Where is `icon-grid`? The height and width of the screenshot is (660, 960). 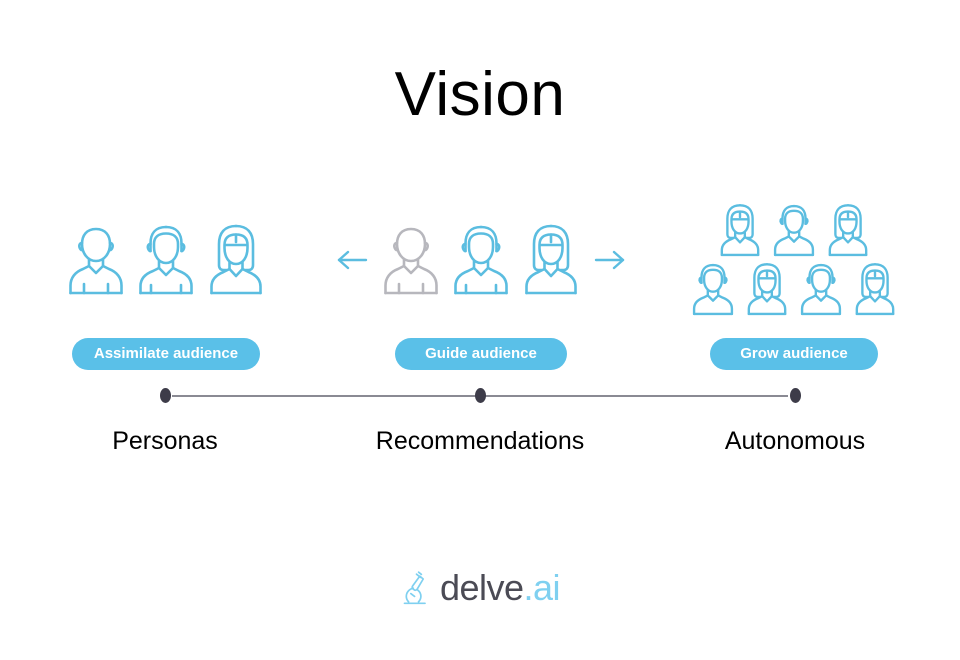
icon-grid is located at coordinates (794, 260).